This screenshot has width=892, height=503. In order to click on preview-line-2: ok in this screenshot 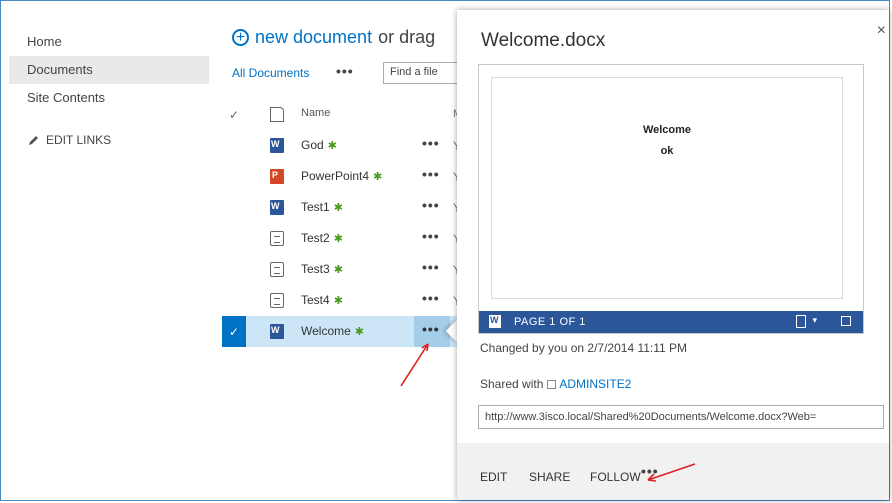, I will do `click(667, 151)`.